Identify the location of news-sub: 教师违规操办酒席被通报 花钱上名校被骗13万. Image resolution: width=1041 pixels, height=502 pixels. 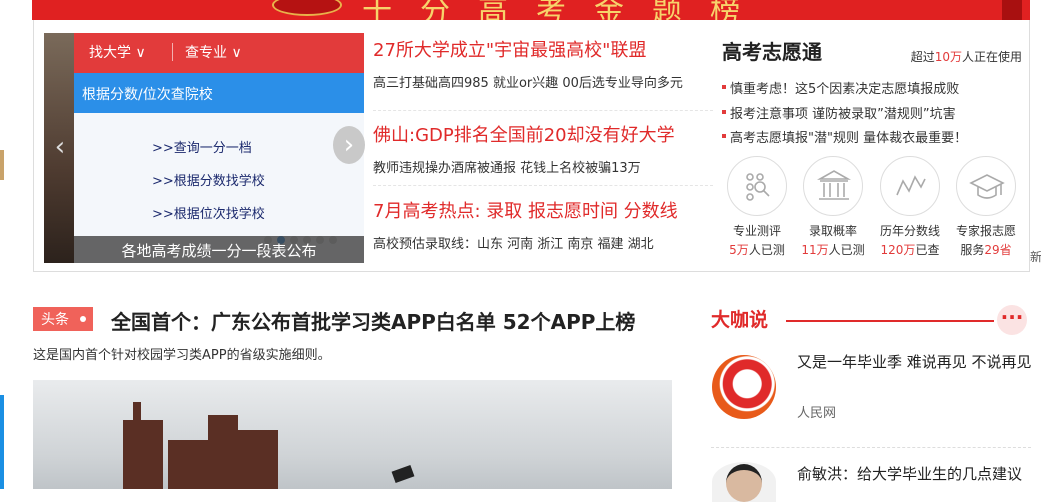
(543, 166).